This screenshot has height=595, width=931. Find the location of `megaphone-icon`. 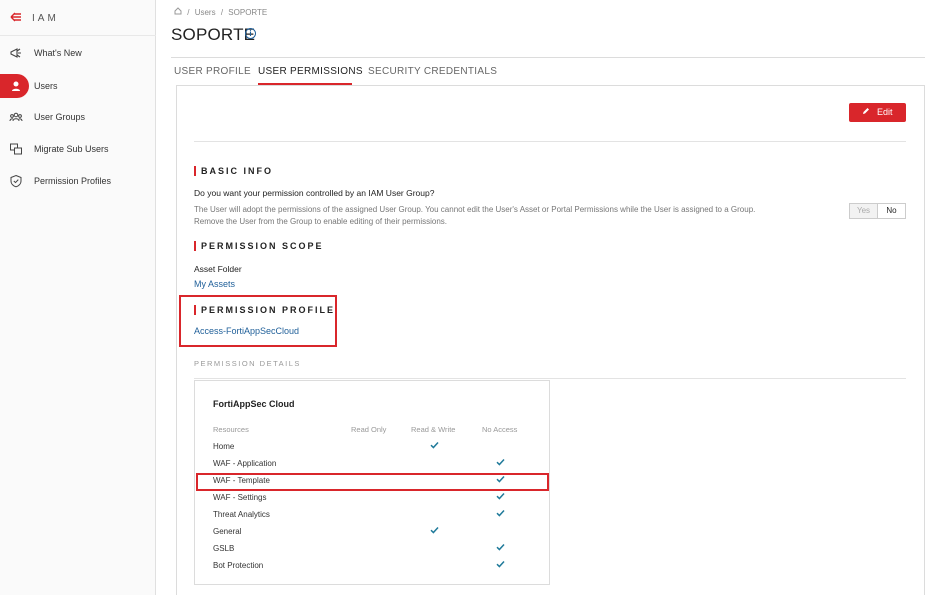

megaphone-icon is located at coordinates (16, 53).